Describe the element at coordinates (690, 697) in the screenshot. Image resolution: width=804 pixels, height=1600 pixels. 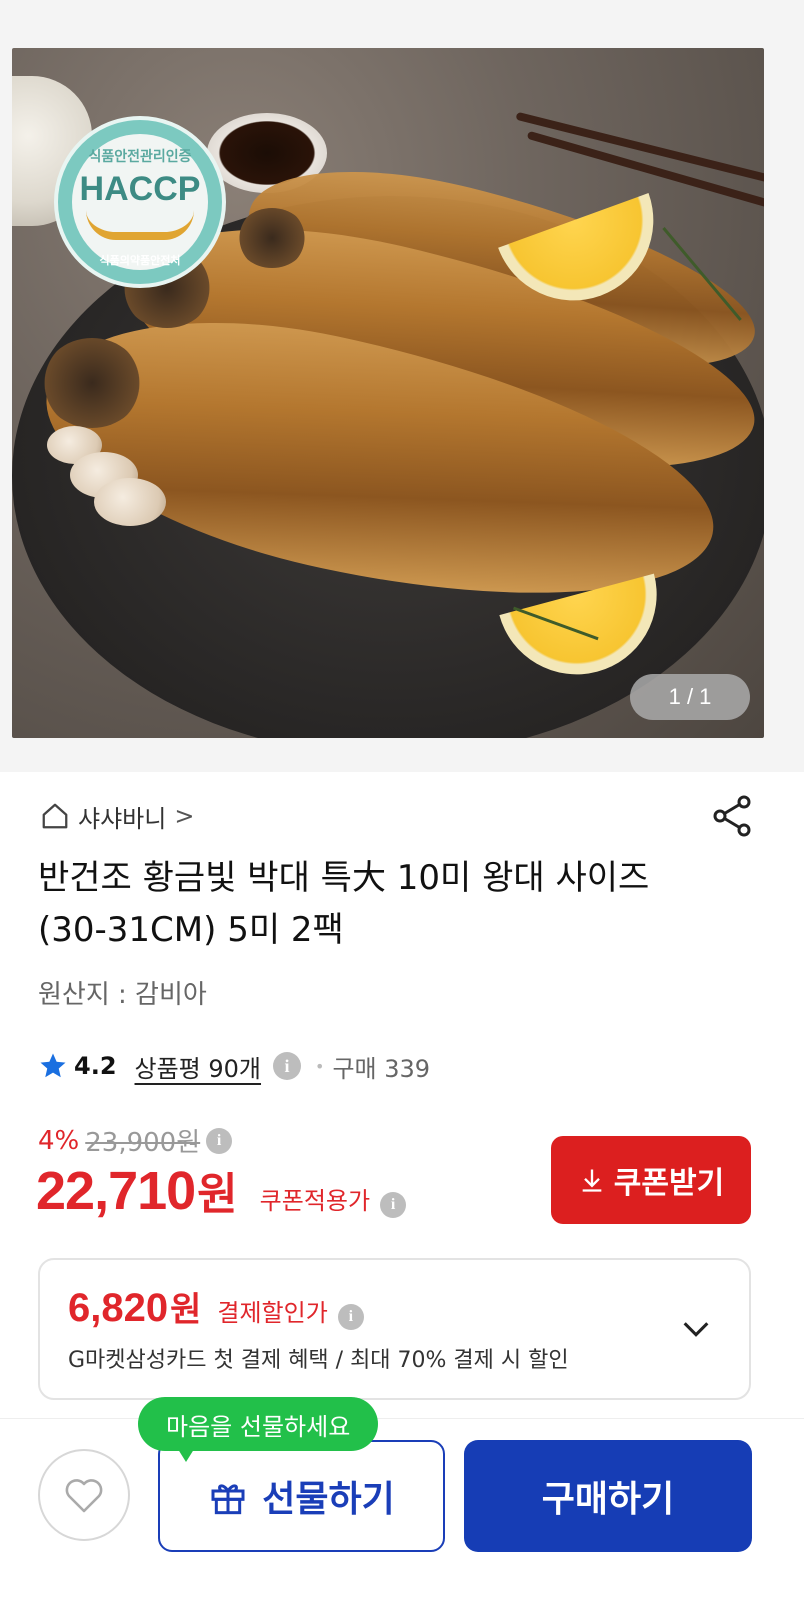
I see `image-counter: 1 / 1` at that location.